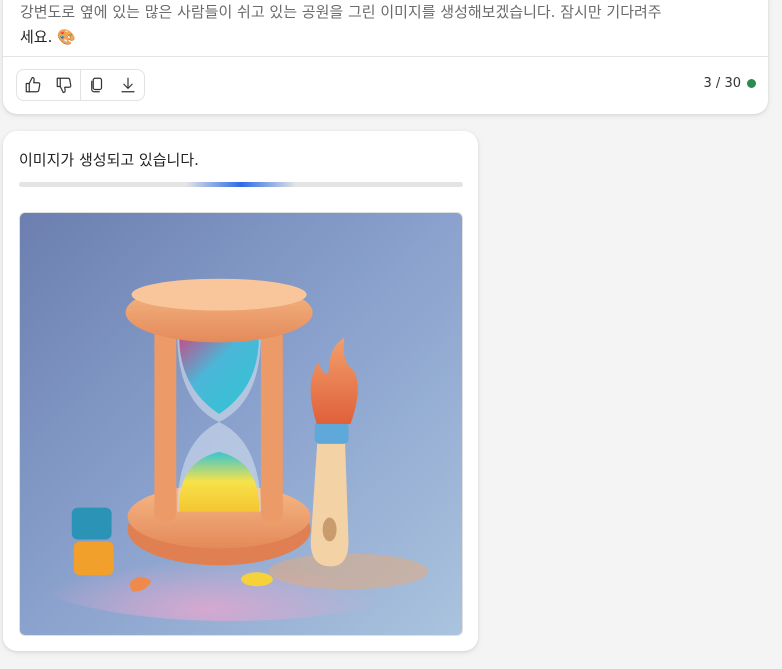 This screenshot has width=782, height=669. I want to click on generation-progress-fill, so click(241, 184).